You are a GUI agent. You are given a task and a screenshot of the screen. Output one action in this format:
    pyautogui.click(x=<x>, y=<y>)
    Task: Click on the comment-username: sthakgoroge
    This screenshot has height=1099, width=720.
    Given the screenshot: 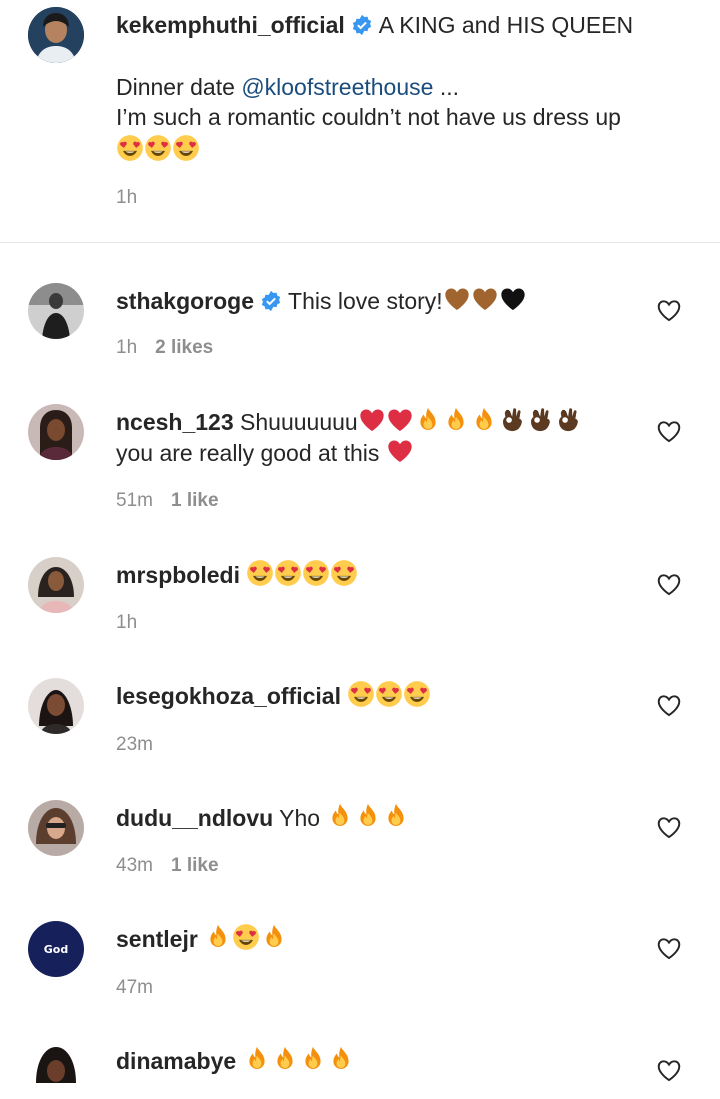 What is the action you would take?
    pyautogui.click(x=185, y=301)
    